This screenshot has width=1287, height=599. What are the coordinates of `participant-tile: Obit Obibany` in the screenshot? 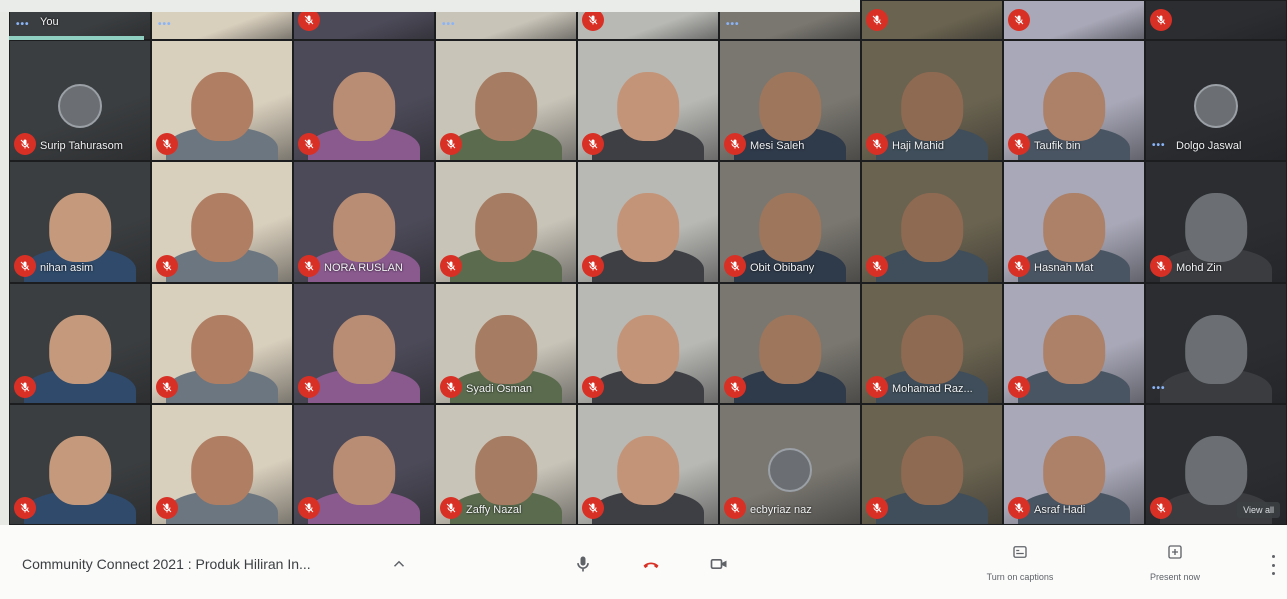 It's located at (790, 222).